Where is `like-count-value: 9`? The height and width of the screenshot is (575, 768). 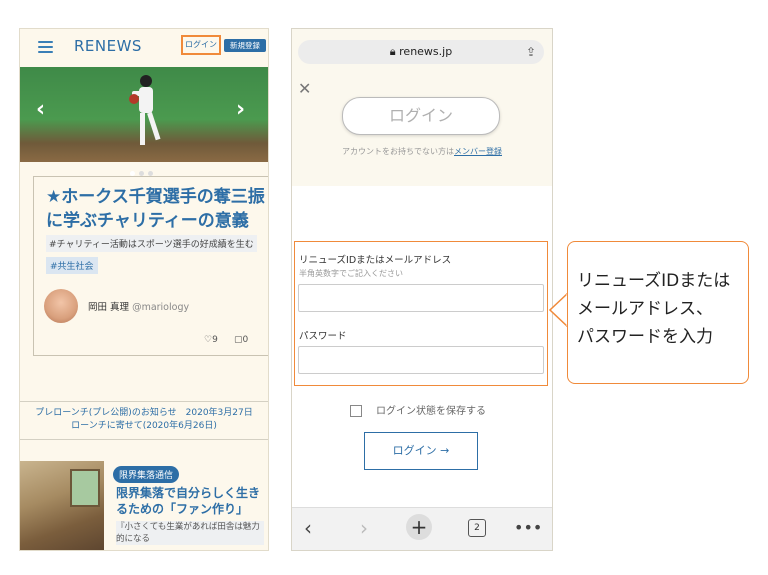 like-count-value: 9 is located at coordinates (215, 340).